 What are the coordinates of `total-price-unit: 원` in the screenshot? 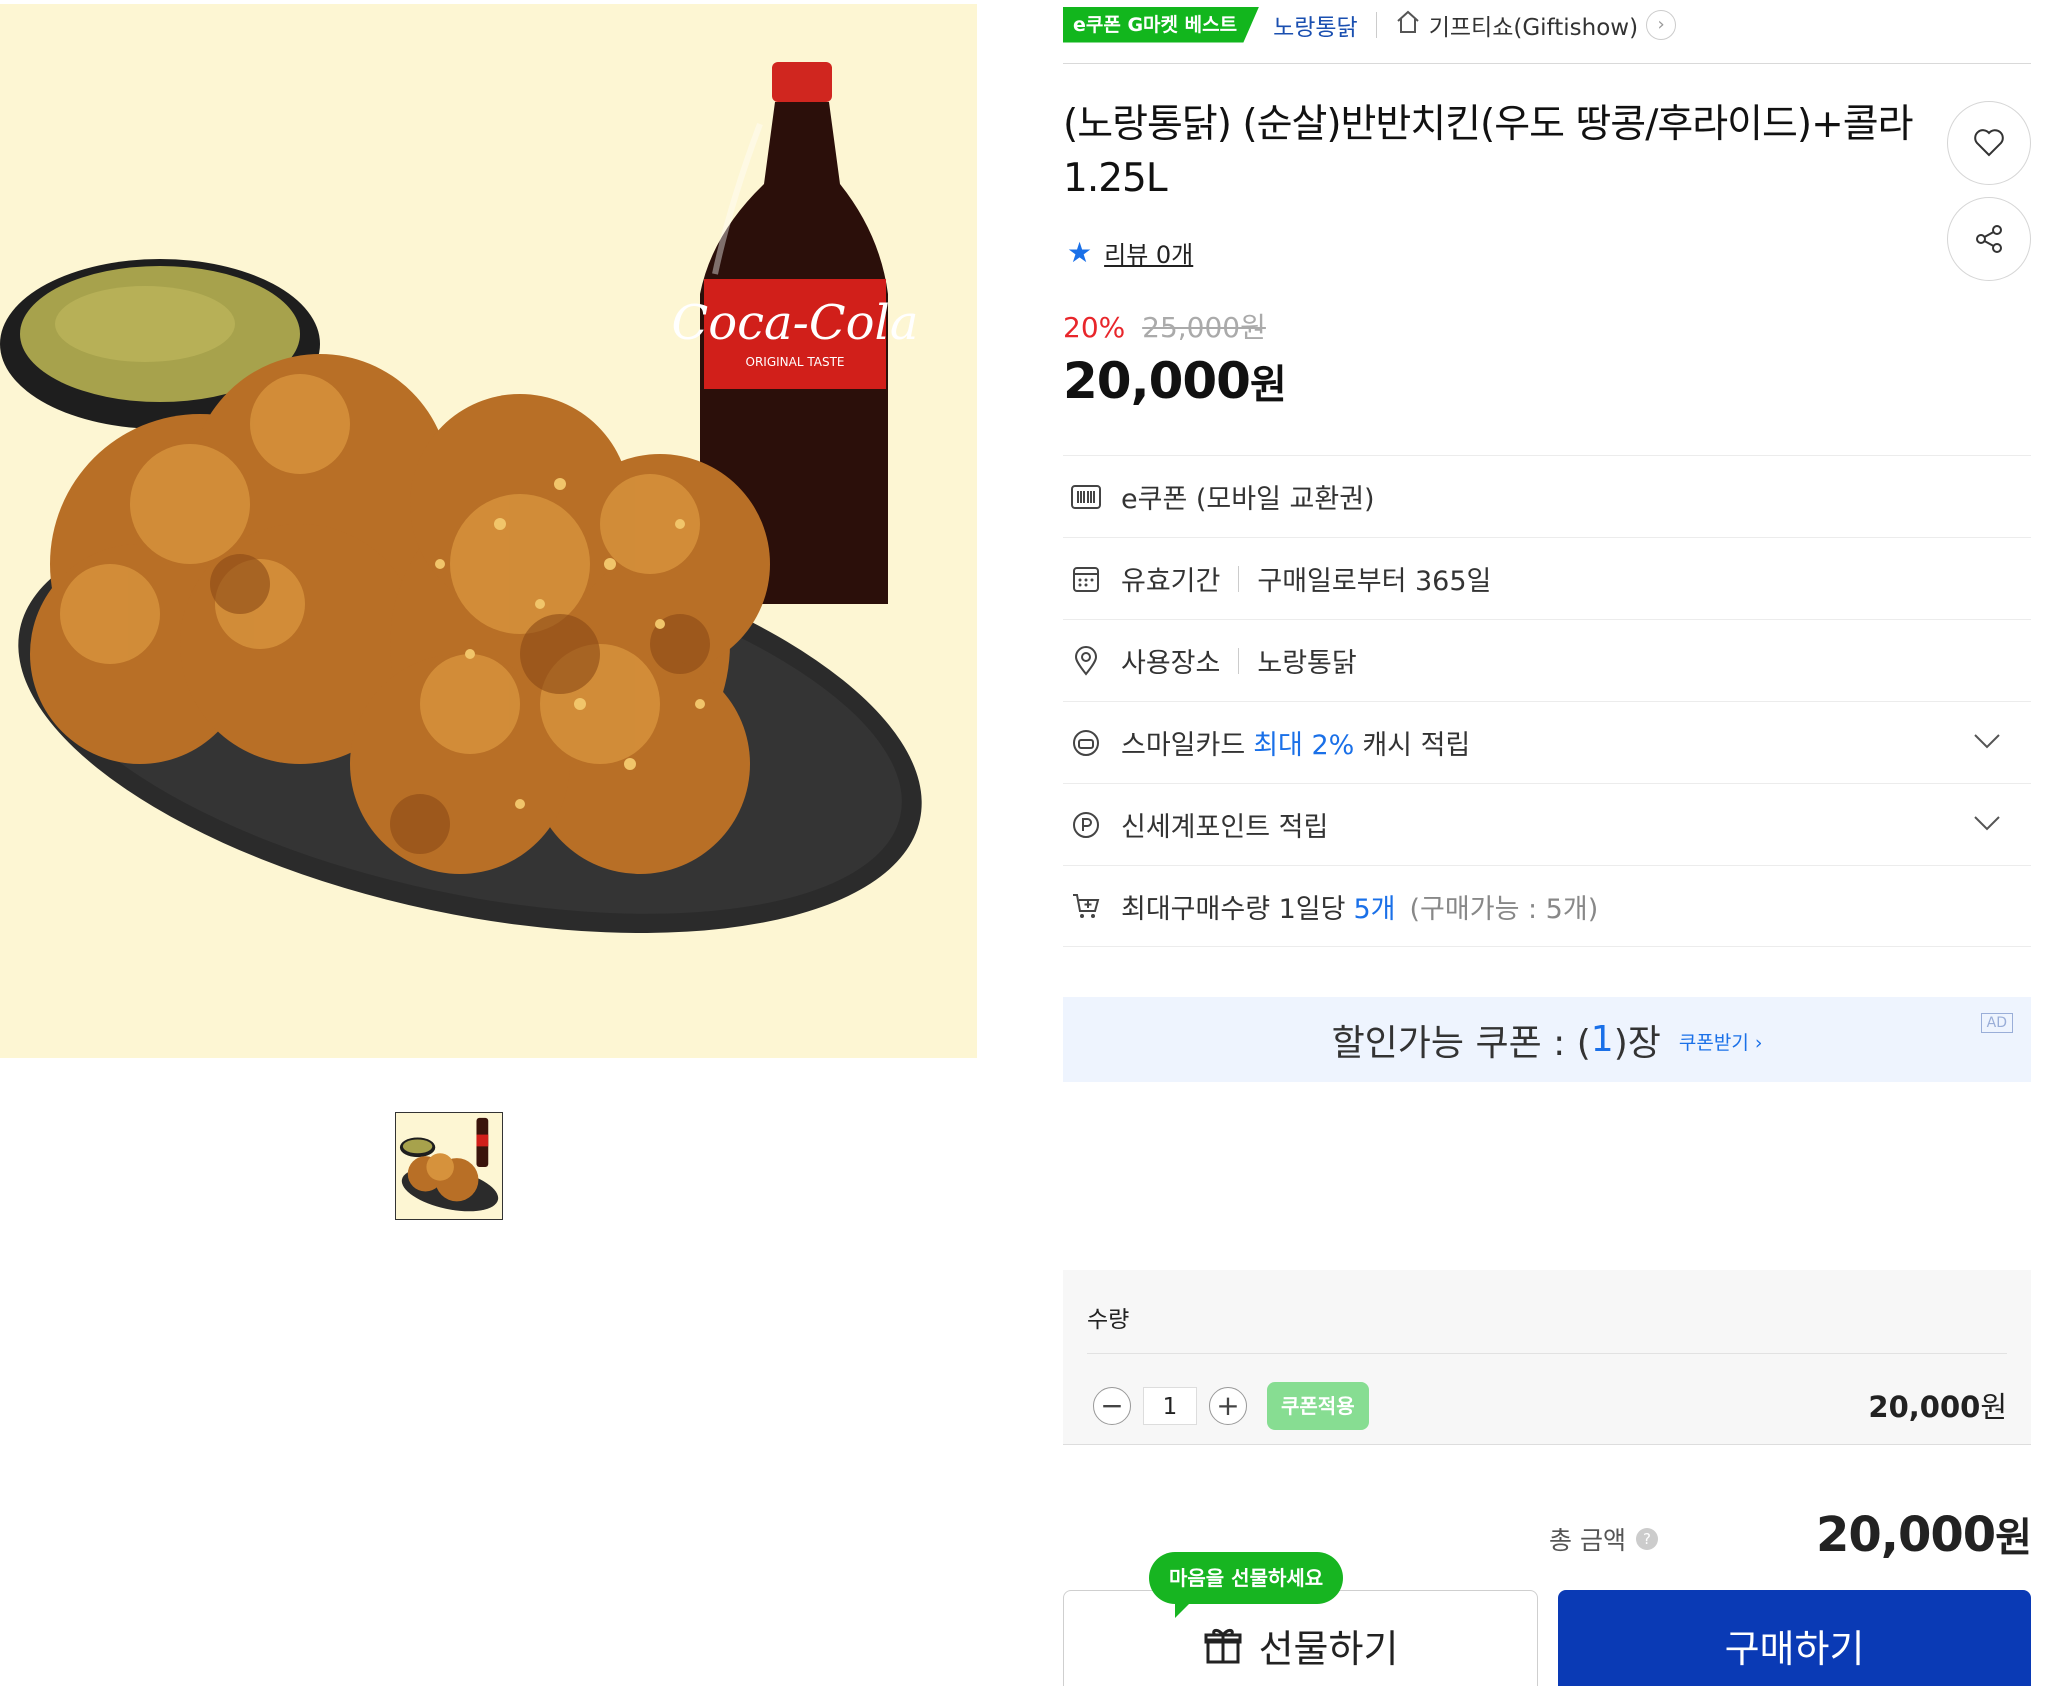 It's located at (2013, 1538).